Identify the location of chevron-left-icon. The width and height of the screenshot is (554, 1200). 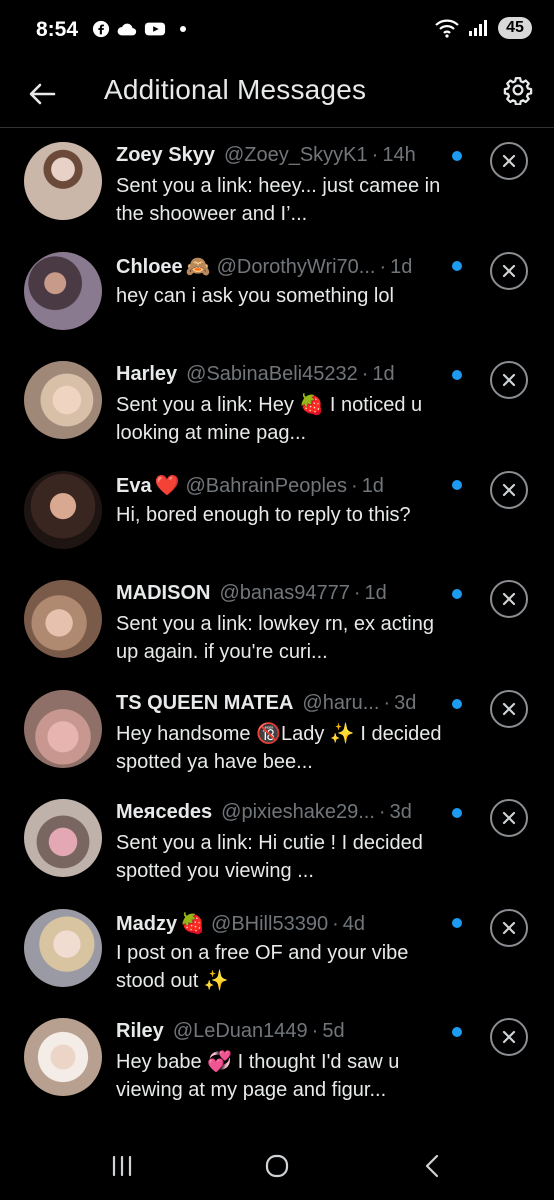
(432, 1166).